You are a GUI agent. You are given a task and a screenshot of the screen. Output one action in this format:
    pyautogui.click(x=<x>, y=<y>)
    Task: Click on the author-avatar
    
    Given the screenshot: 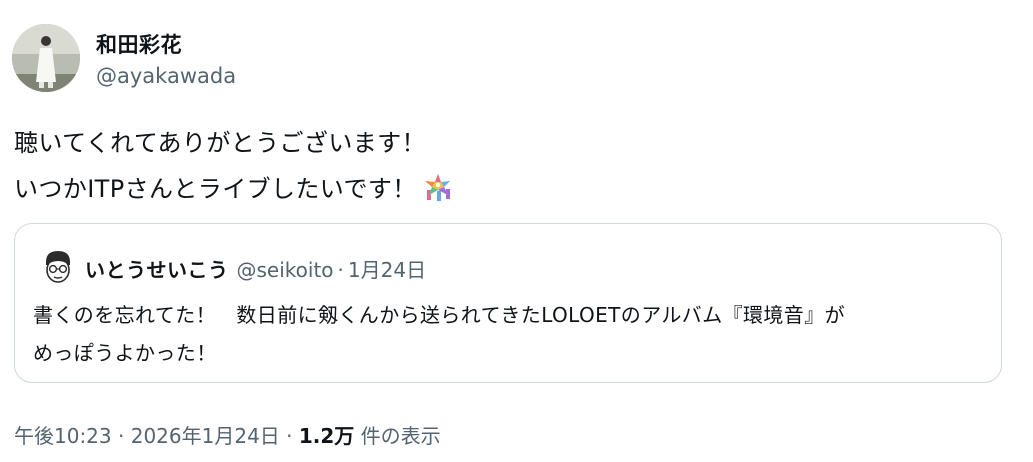 What is the action you would take?
    pyautogui.click(x=46, y=58)
    